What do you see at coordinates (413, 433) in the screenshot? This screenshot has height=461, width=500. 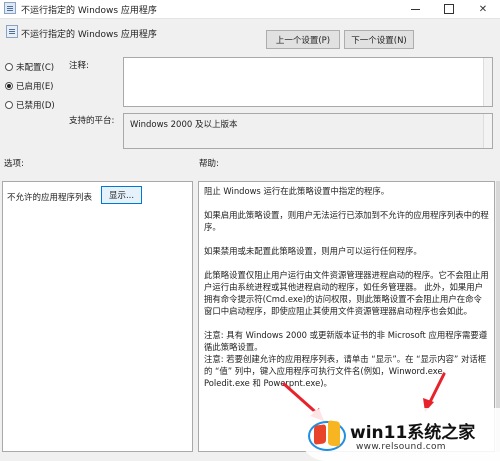 I see `watermark-title: win11系统之家` at bounding box center [413, 433].